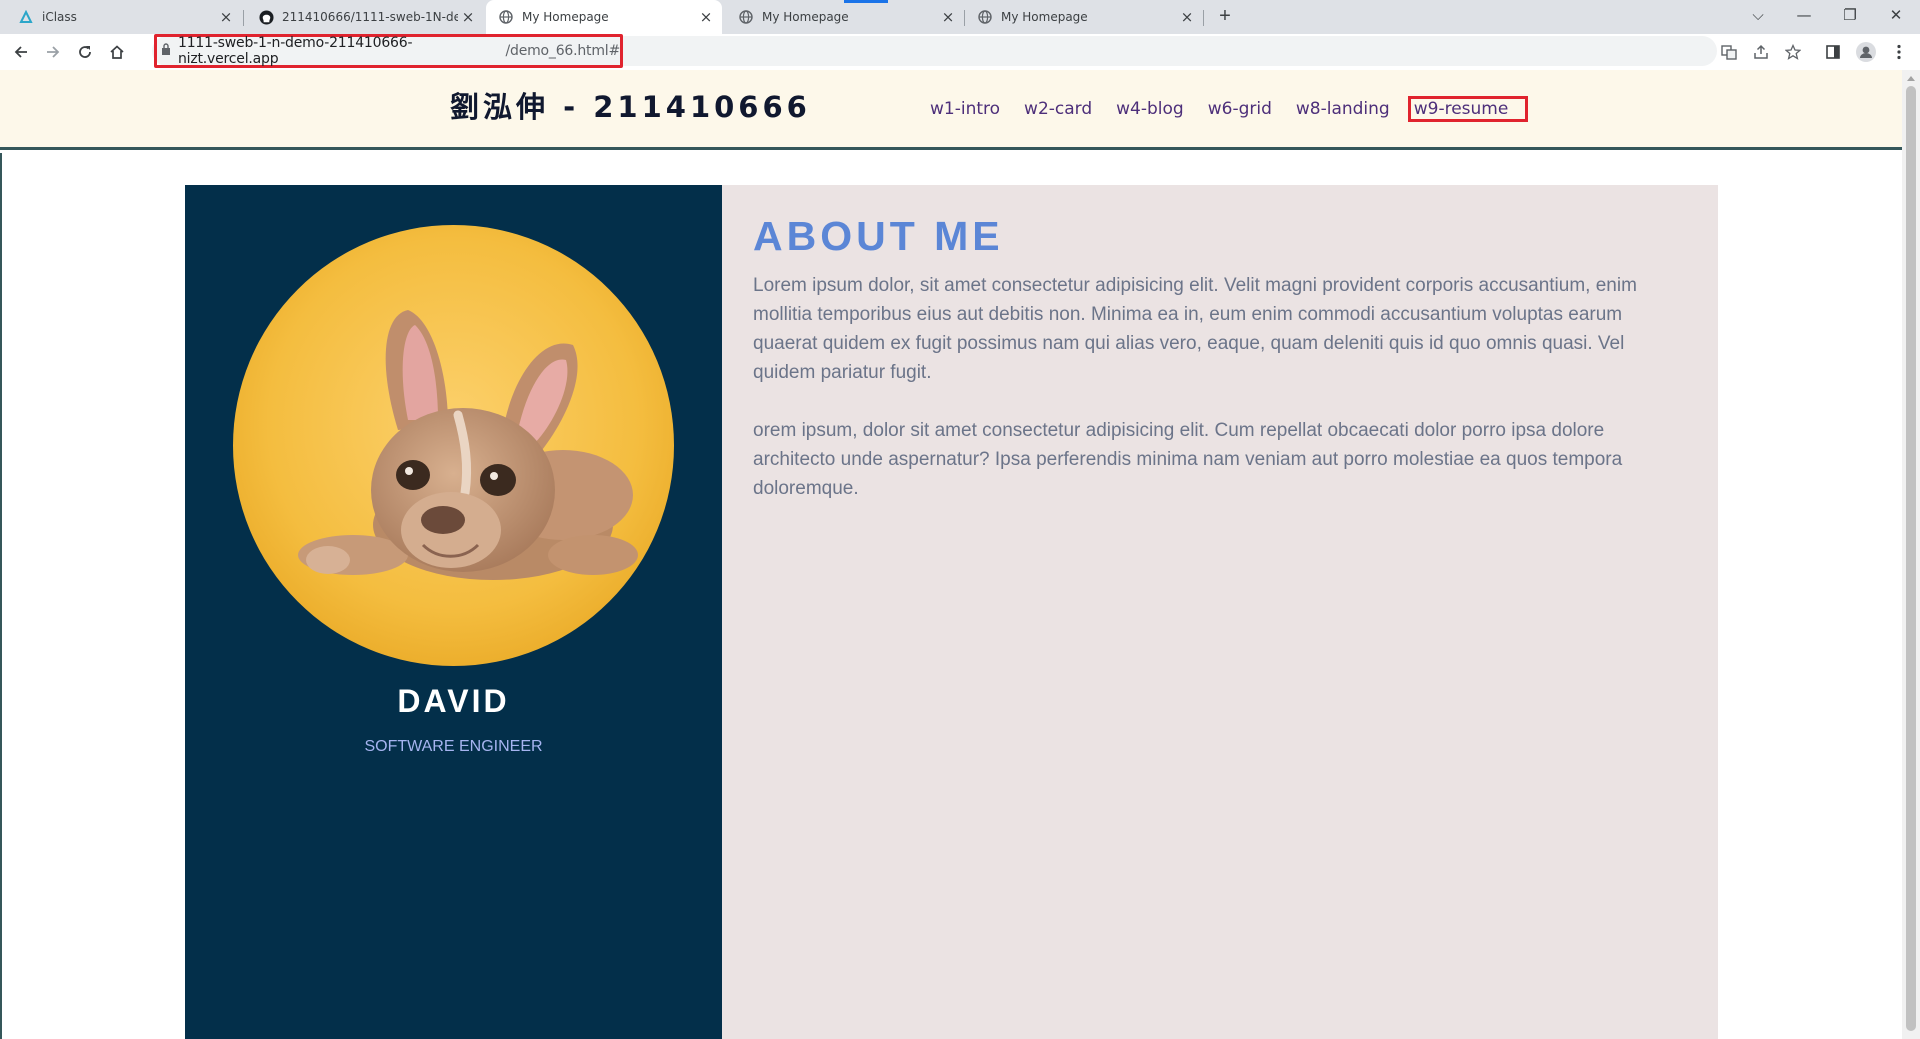  What do you see at coordinates (1804, 16) in the screenshot?
I see `minimize-button: —` at bounding box center [1804, 16].